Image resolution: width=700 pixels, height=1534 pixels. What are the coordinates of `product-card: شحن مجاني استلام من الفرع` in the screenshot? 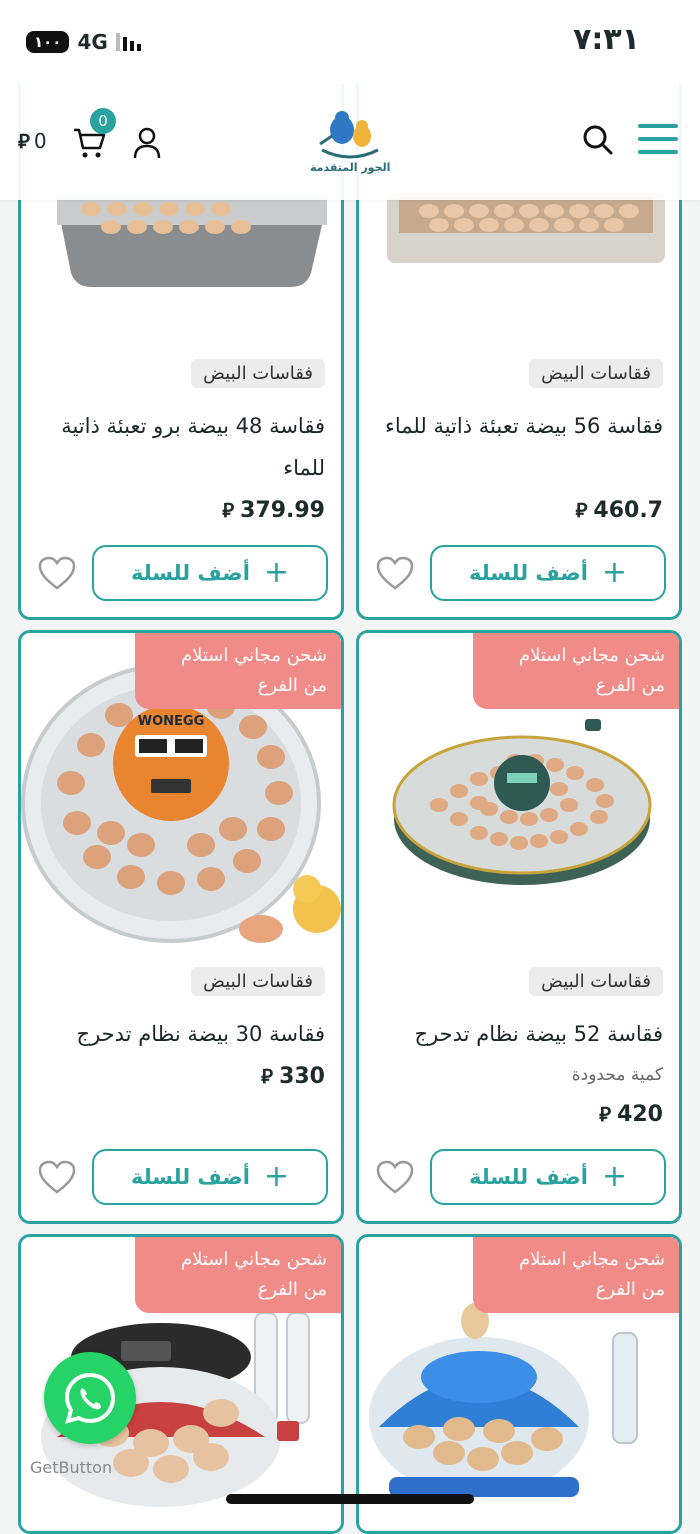 It's located at (519, 1384).